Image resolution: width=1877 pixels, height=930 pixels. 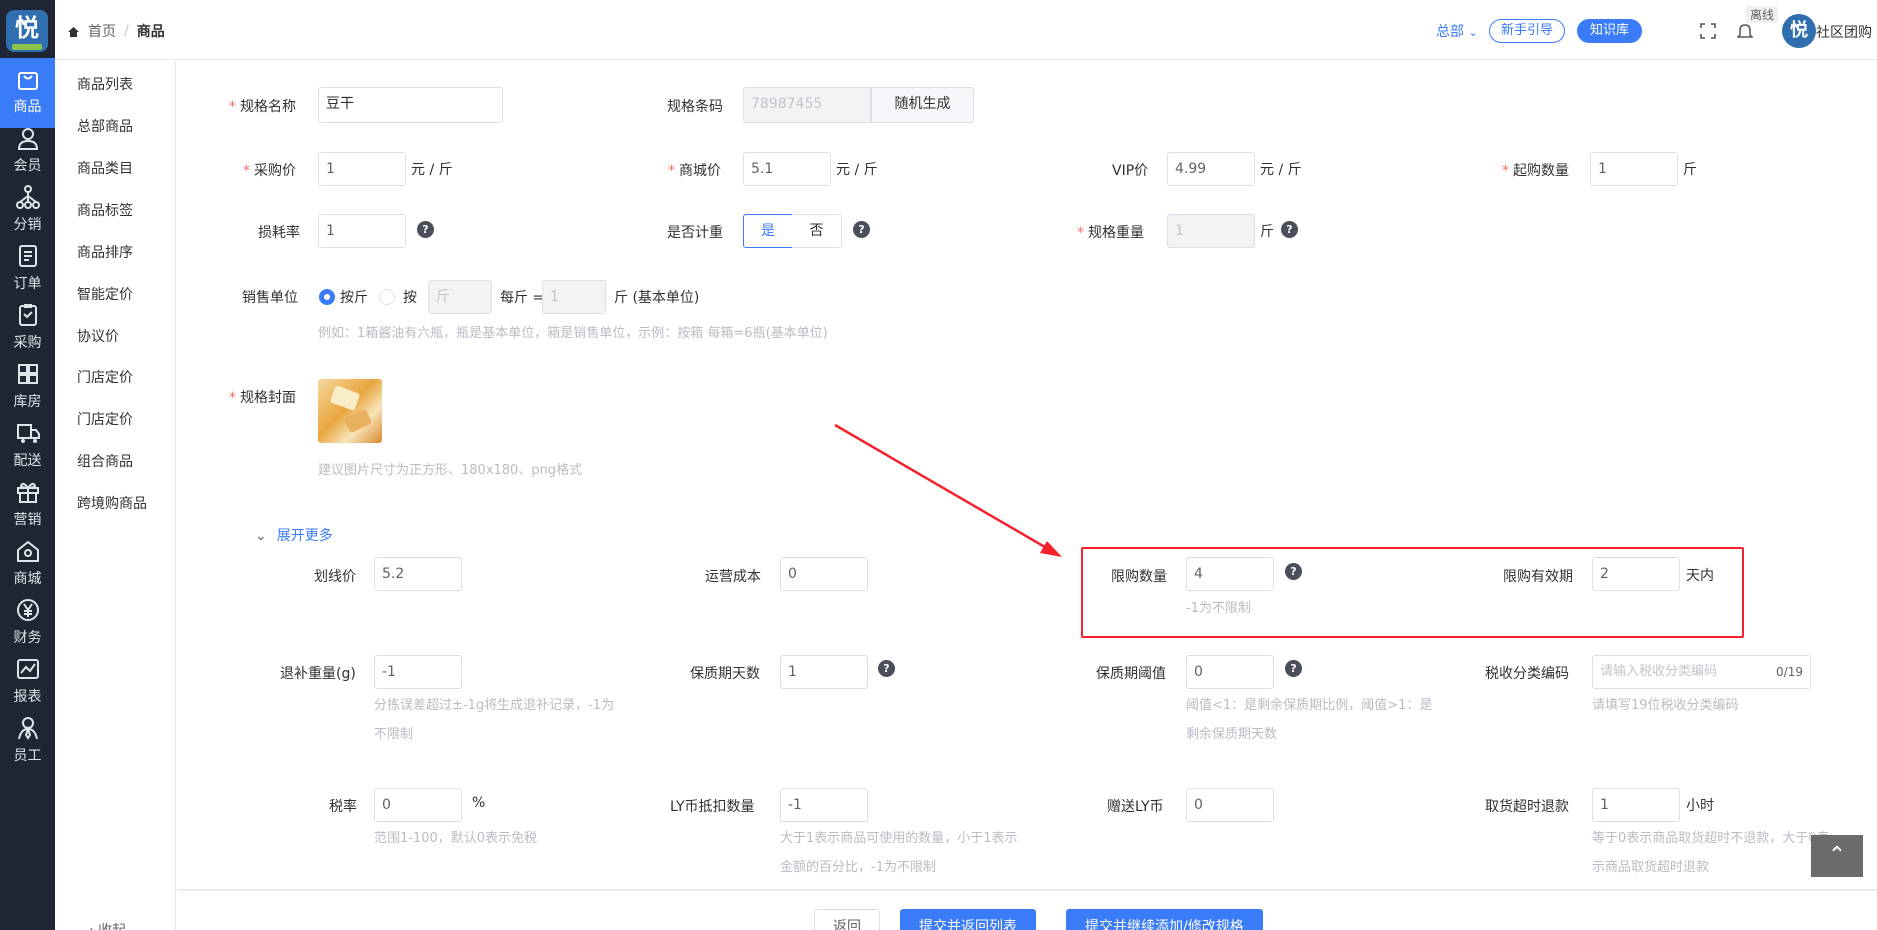 I want to click on shelf-days-input: 1, so click(x=824, y=672).